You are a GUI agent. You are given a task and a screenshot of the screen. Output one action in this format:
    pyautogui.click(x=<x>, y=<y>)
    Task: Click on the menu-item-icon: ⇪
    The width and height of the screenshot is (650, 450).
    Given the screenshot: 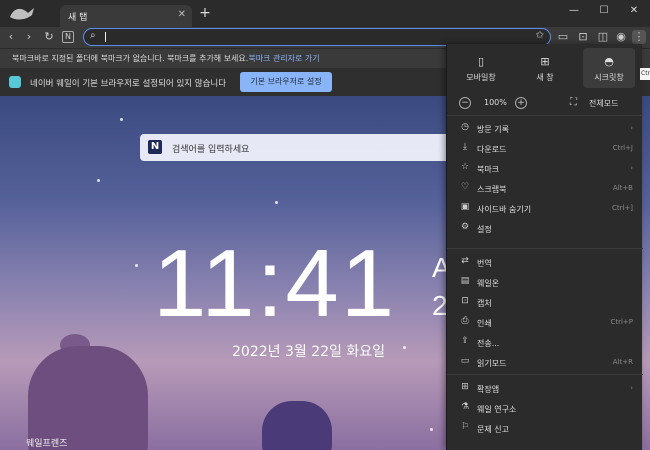 What is the action you would take?
    pyautogui.click(x=465, y=341)
    